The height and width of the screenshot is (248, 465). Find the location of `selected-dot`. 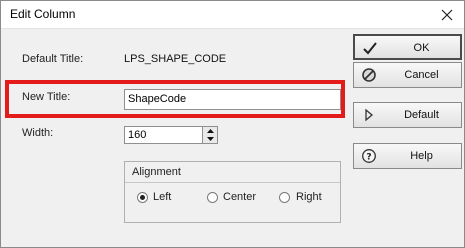

selected-dot is located at coordinates (142, 197).